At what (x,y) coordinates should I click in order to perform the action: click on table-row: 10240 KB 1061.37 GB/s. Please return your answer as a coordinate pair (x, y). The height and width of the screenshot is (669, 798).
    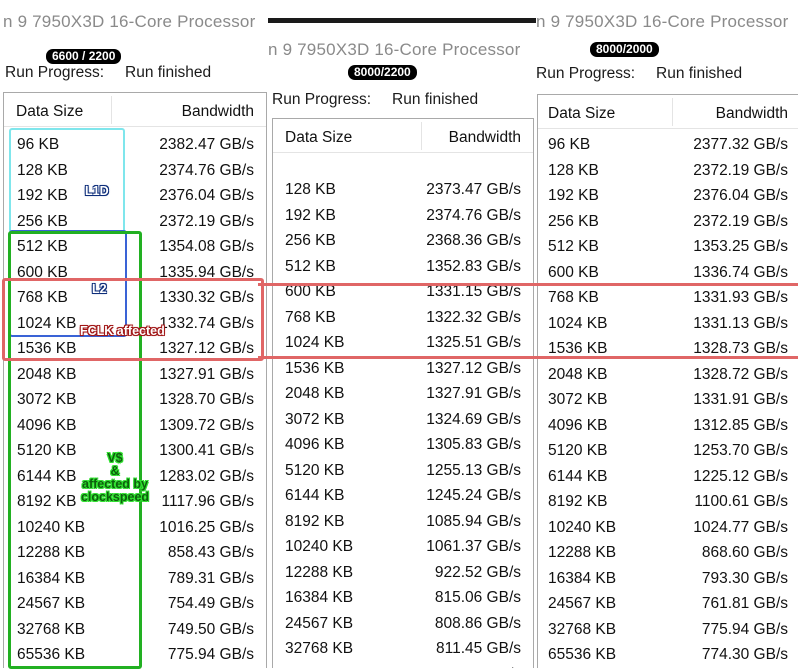
    Looking at the image, I should click on (403, 549).